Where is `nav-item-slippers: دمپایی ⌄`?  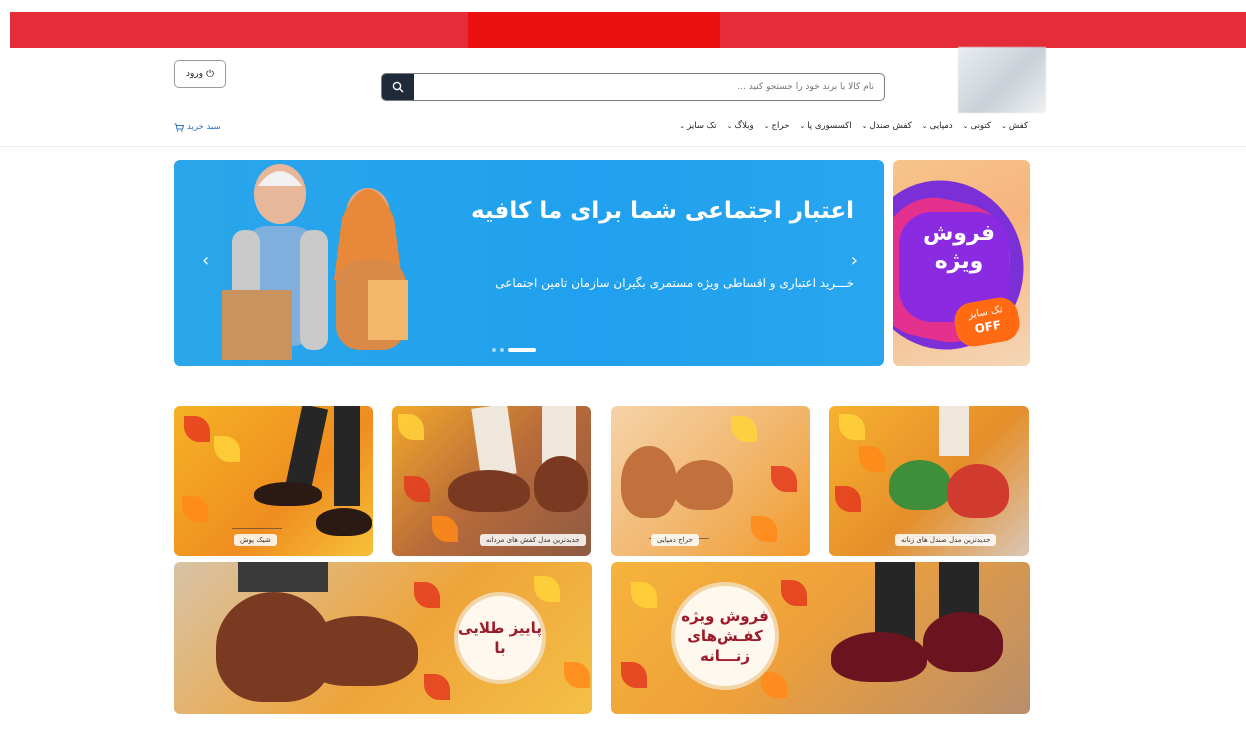 nav-item-slippers: دمپایی ⌄ is located at coordinates (937, 126).